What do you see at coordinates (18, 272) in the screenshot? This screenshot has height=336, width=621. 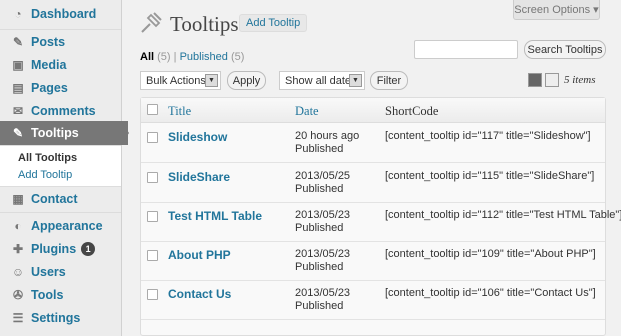 I see `users-icon: ☺` at bounding box center [18, 272].